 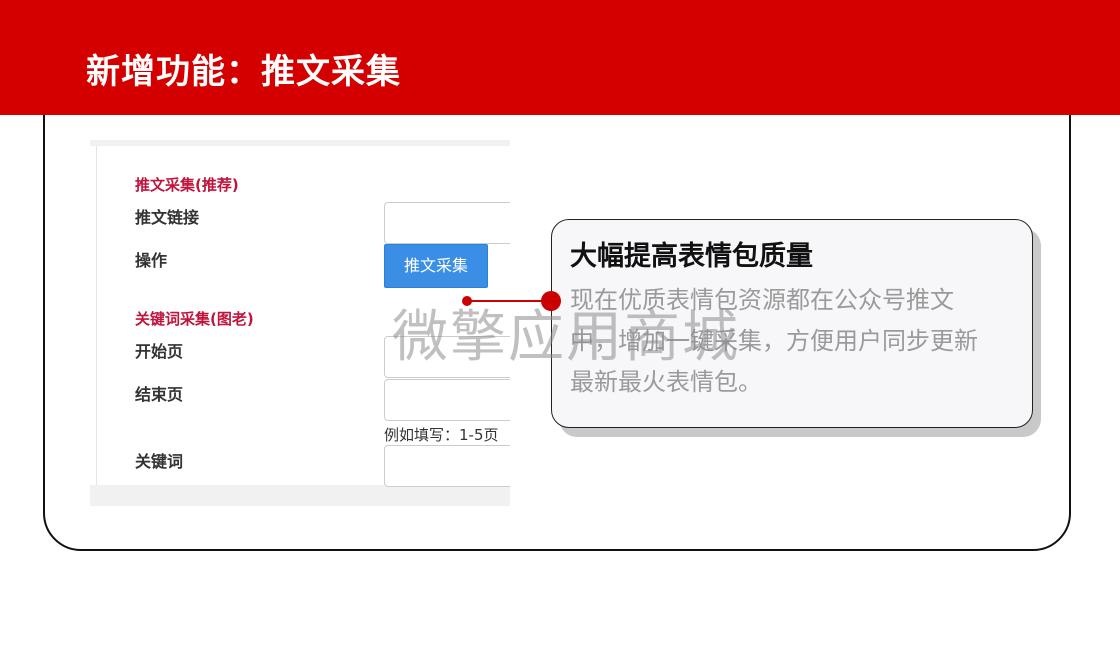 I want to click on keyword-input, so click(x=447, y=466).